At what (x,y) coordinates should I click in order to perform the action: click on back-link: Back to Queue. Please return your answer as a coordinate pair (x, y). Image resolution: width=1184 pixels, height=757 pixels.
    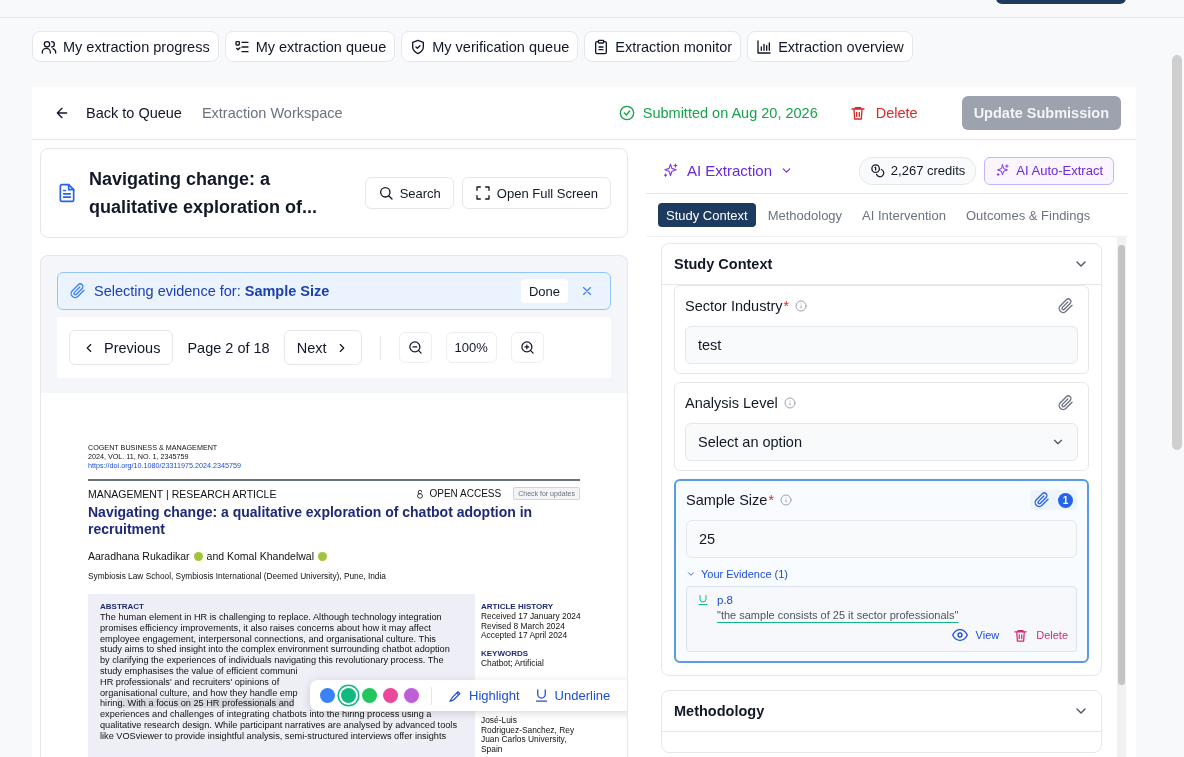
    Looking at the image, I should click on (118, 113).